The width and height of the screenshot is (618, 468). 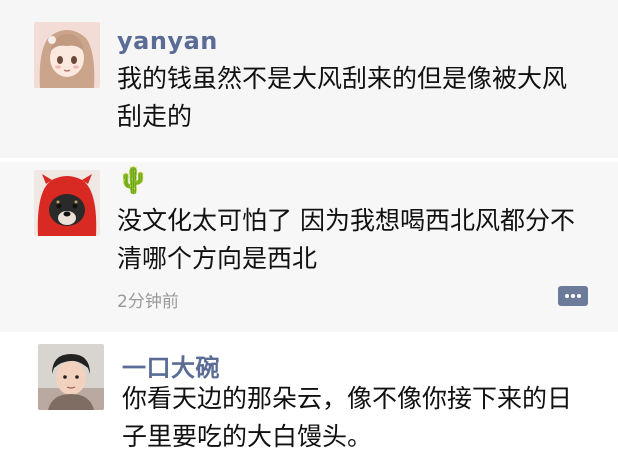 What do you see at coordinates (573, 296) in the screenshot?
I see `comment-bubble-icon` at bounding box center [573, 296].